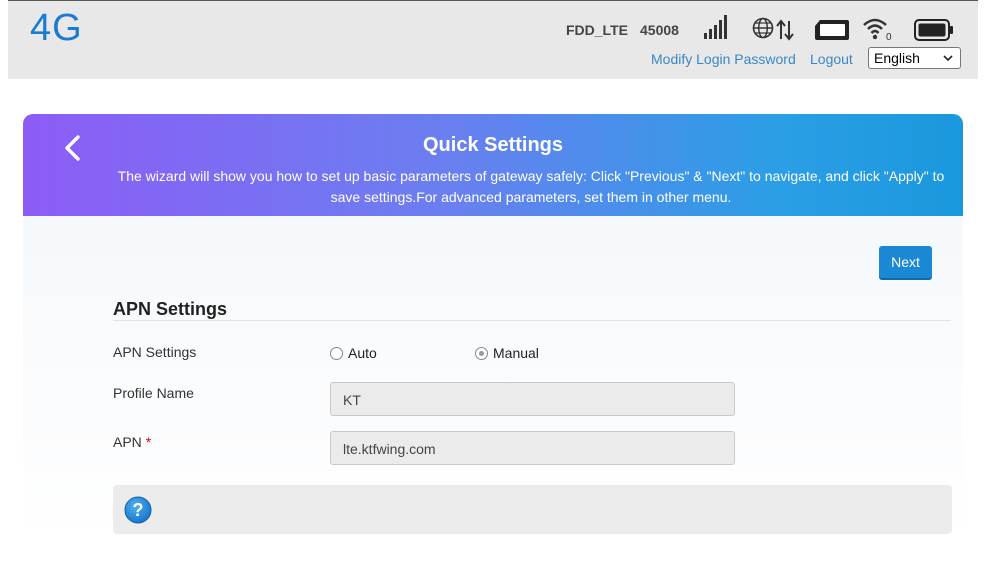 This screenshot has width=998, height=577. What do you see at coordinates (659, 30) in the screenshot?
I see `plmn-code: 45008` at bounding box center [659, 30].